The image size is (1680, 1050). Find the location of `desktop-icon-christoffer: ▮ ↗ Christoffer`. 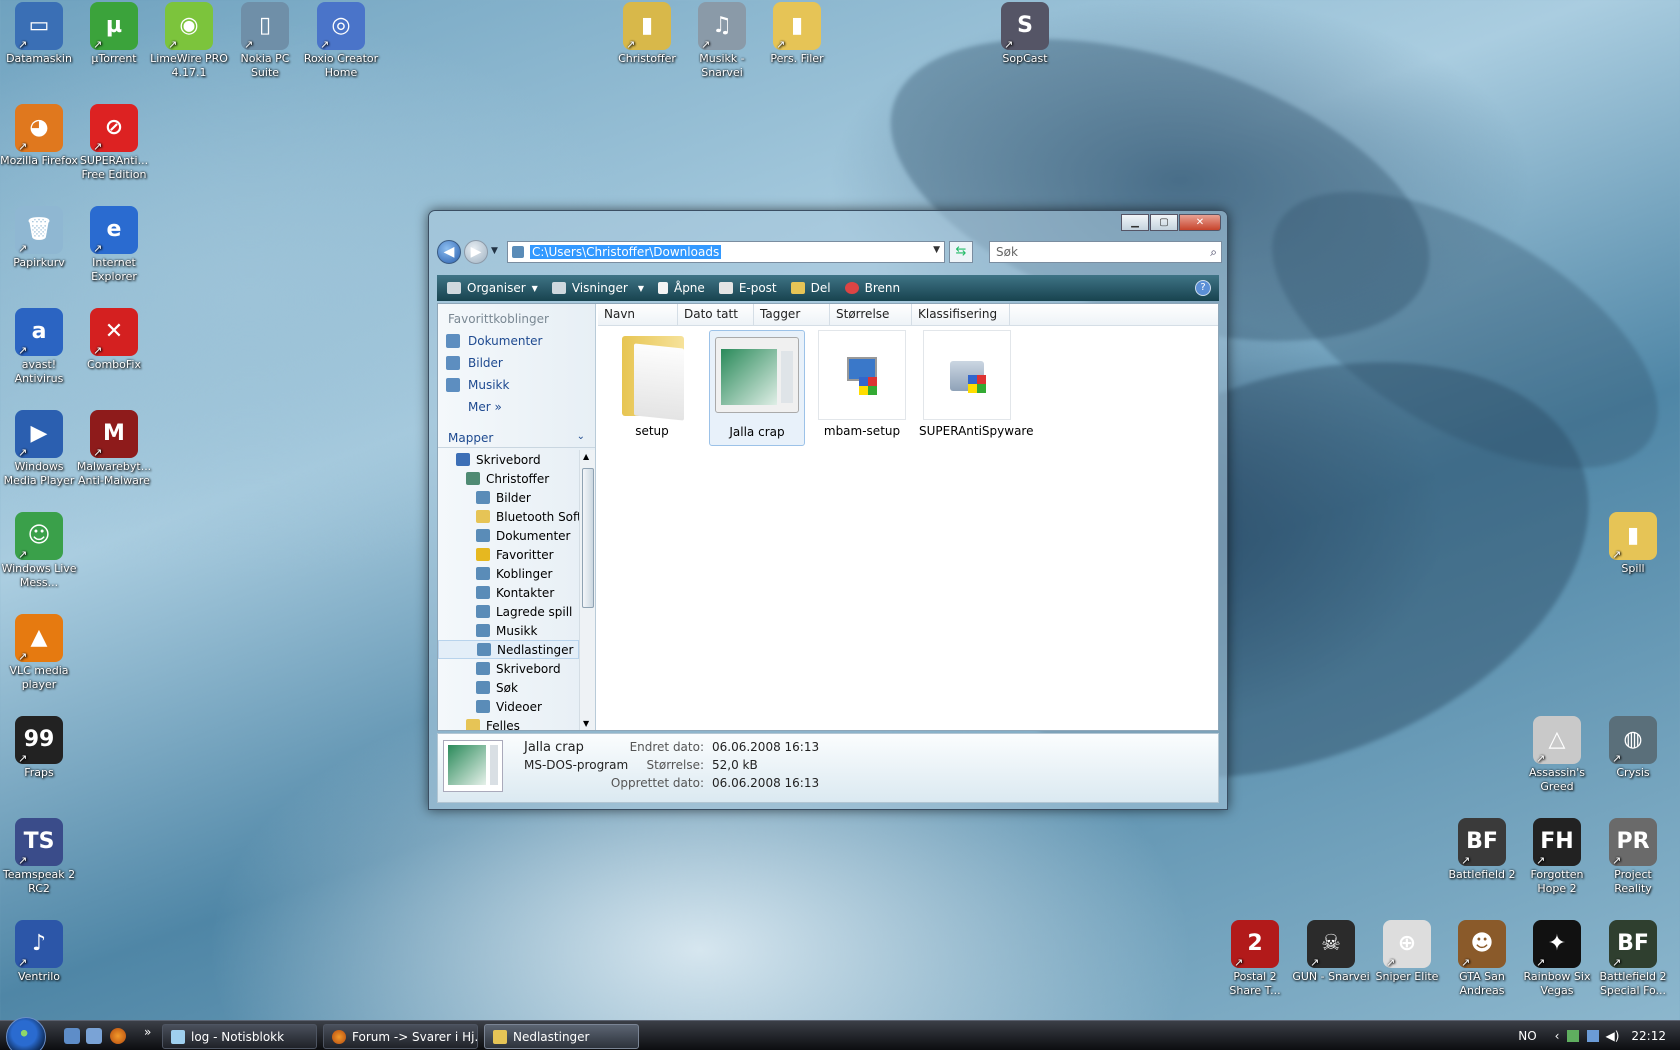

desktop-icon-christoffer: ▮ ↗ Christoffer is located at coordinates (647, 34).